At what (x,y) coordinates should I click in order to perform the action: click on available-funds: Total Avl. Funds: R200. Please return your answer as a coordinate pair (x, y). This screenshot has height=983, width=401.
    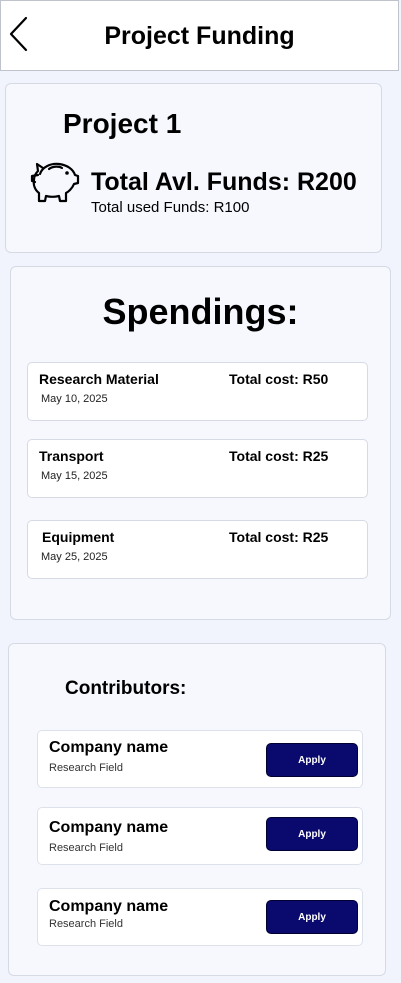
    Looking at the image, I should click on (224, 182).